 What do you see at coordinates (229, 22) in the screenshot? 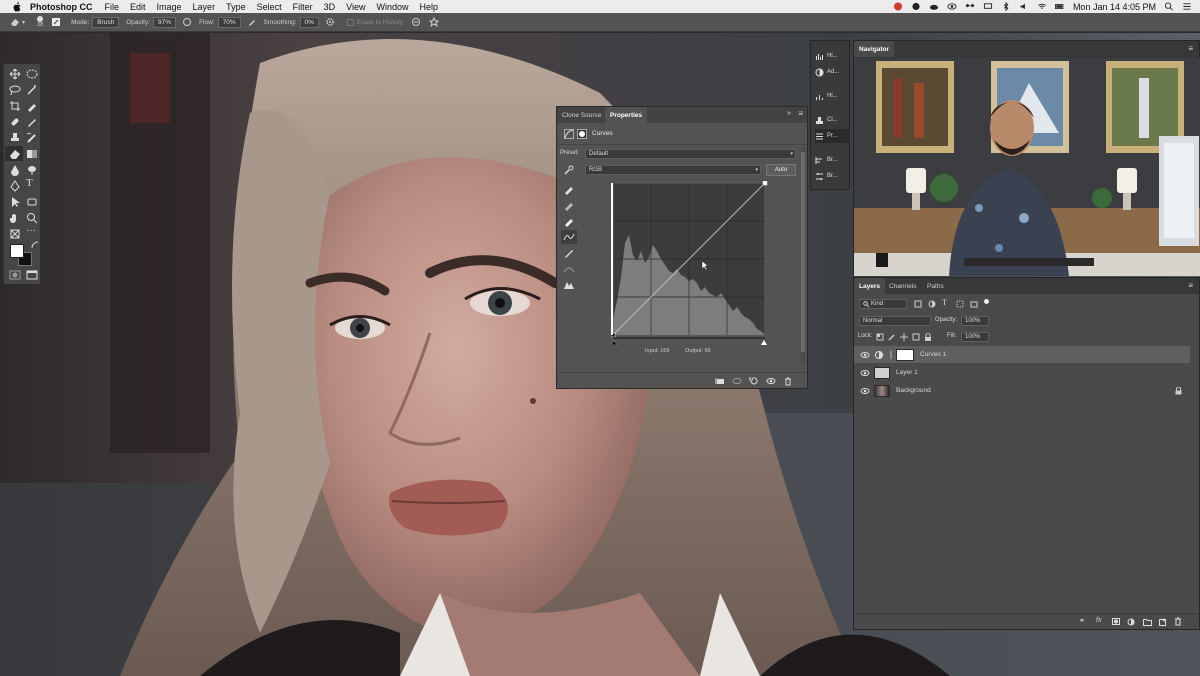
I see `flow-input: 70%` at bounding box center [229, 22].